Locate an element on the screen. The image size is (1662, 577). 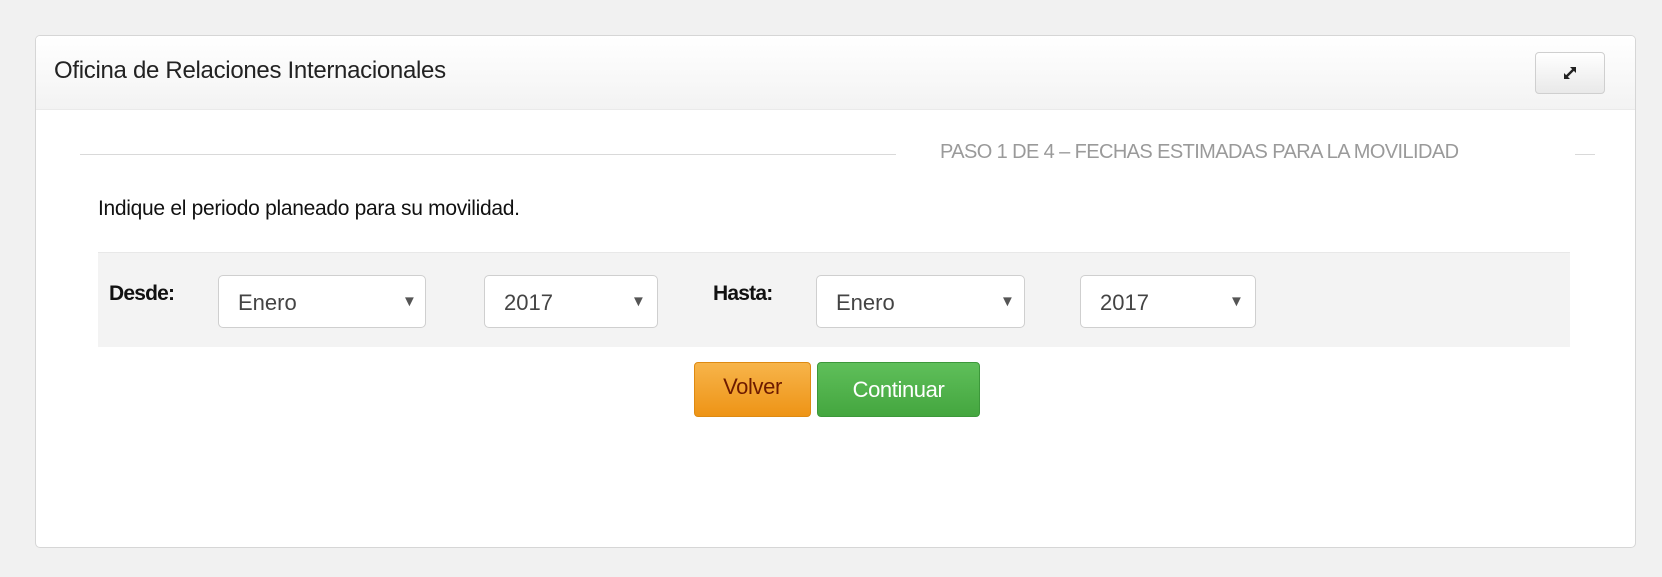
desde-label: Desde: is located at coordinates (142, 293).